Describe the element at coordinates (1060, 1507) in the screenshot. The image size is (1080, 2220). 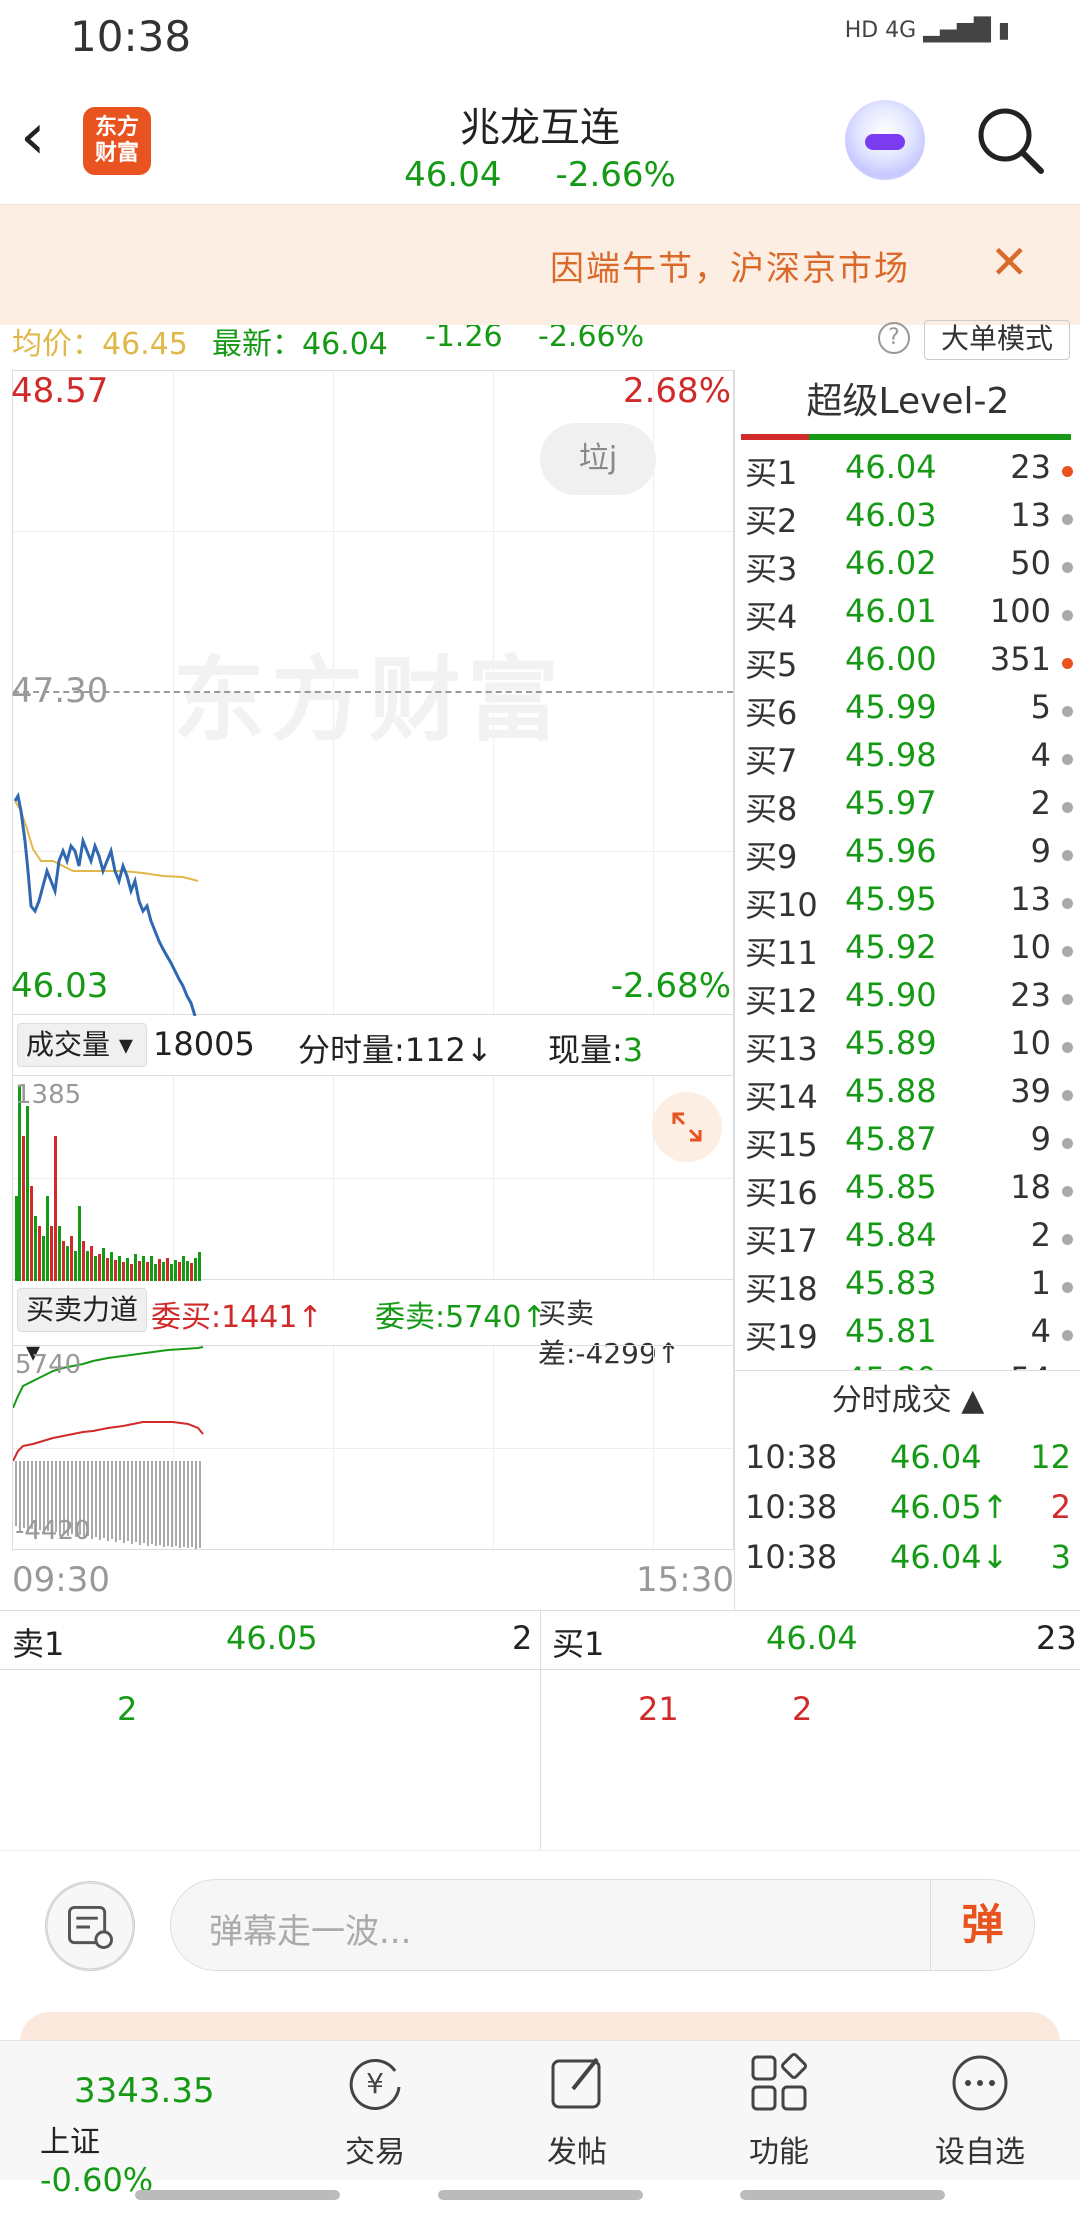
I see `tick-volume: 2` at that location.